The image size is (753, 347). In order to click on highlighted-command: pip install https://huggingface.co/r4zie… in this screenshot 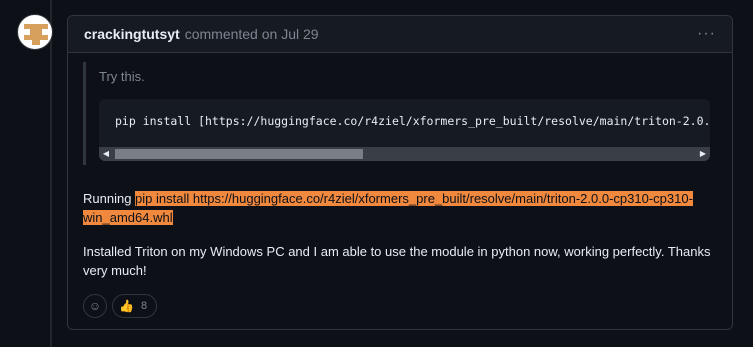, I will do `click(388, 208)`.